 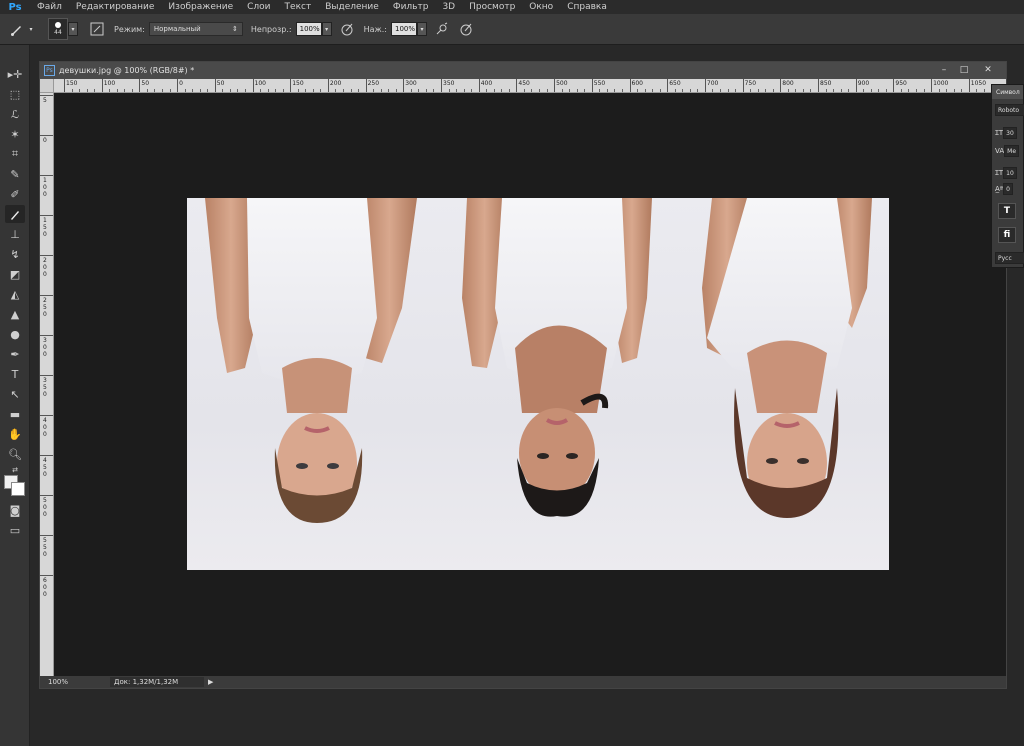 I want to click on tool-preset-dropdown: ▾, so click(x=31, y=29).